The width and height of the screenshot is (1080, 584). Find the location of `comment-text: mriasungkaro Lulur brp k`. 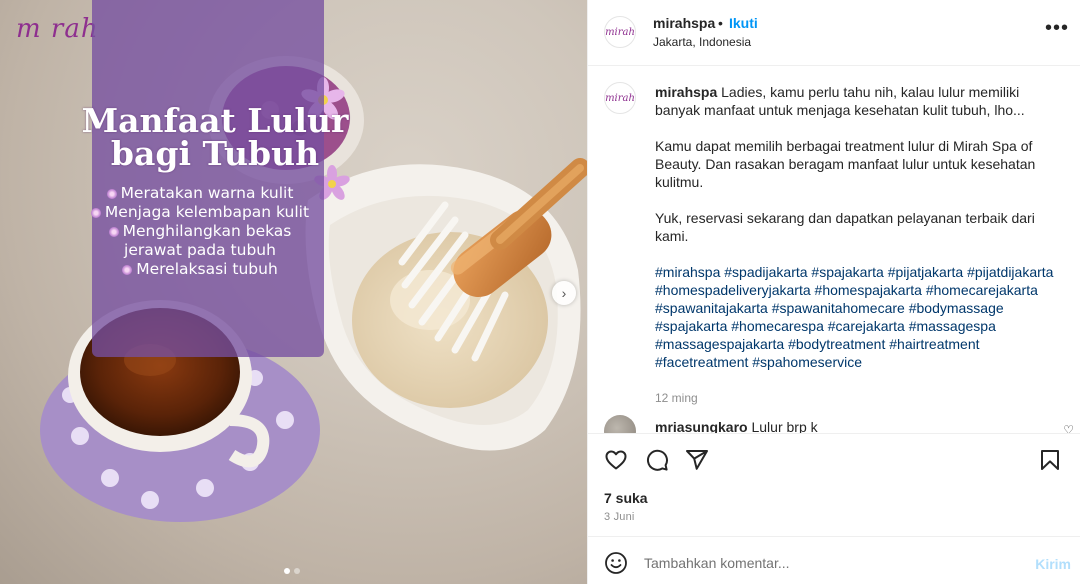

comment-text: mriasungkaro Lulur brp k is located at coordinates (736, 426).